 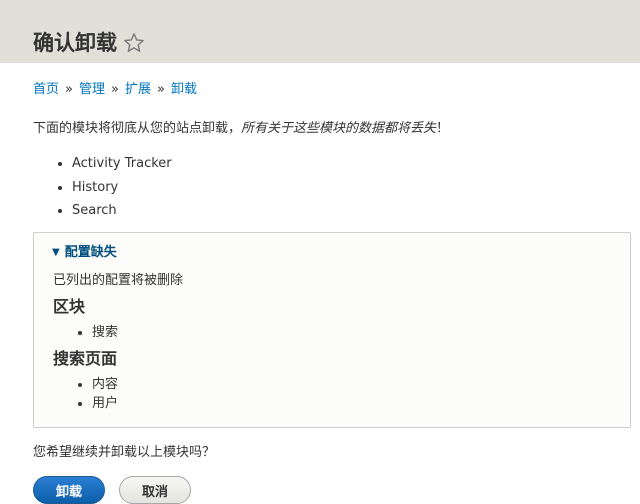 What do you see at coordinates (443, 128) in the screenshot?
I see `intro-suffix: ！` at bounding box center [443, 128].